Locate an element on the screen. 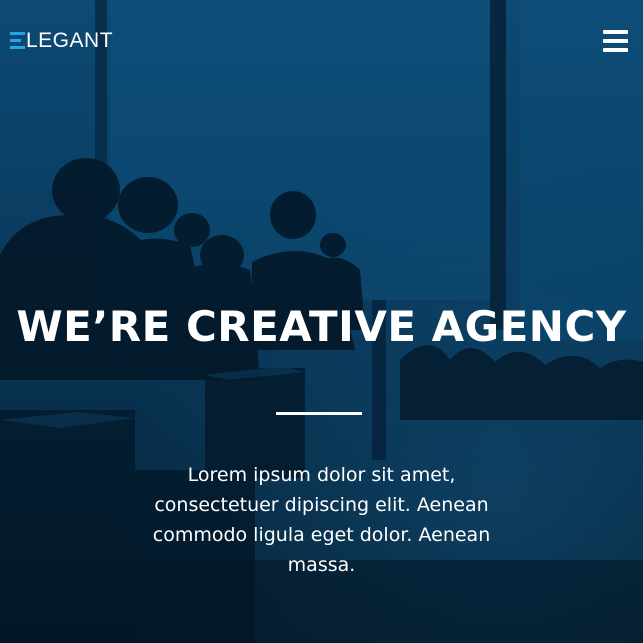 The image size is (643, 643). hero-title: WE’RE CREATIVE AGENCY is located at coordinates (321, 326).